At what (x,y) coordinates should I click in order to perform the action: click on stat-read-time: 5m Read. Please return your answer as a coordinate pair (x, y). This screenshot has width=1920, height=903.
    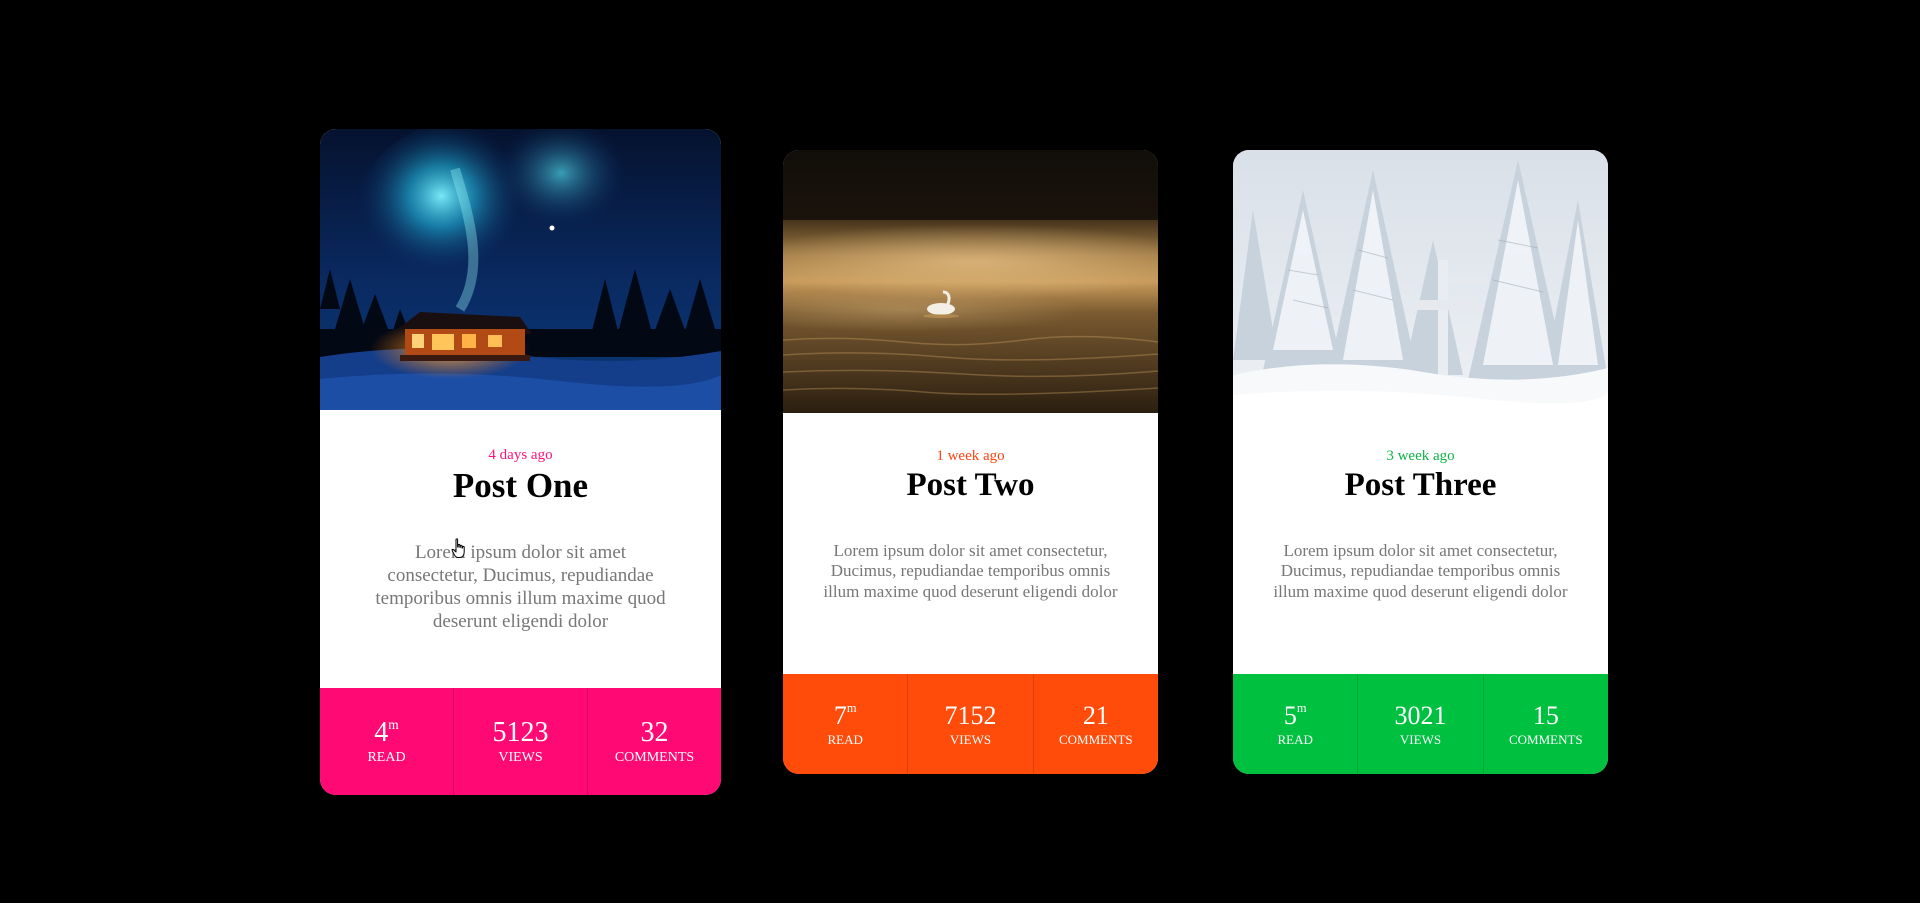
    Looking at the image, I should click on (1295, 724).